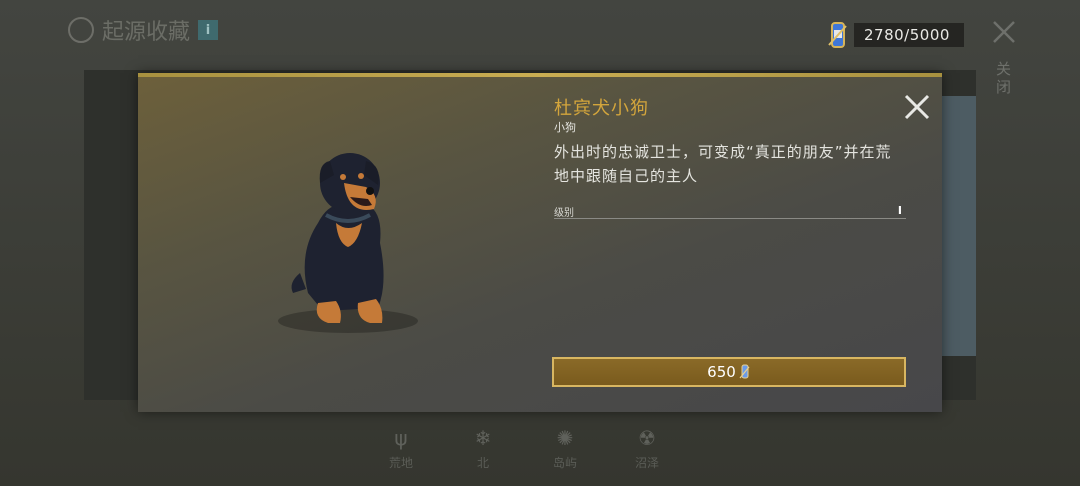 This screenshot has width=1080, height=486. I want to click on snowflake-icon: ❄, so click(483, 438).